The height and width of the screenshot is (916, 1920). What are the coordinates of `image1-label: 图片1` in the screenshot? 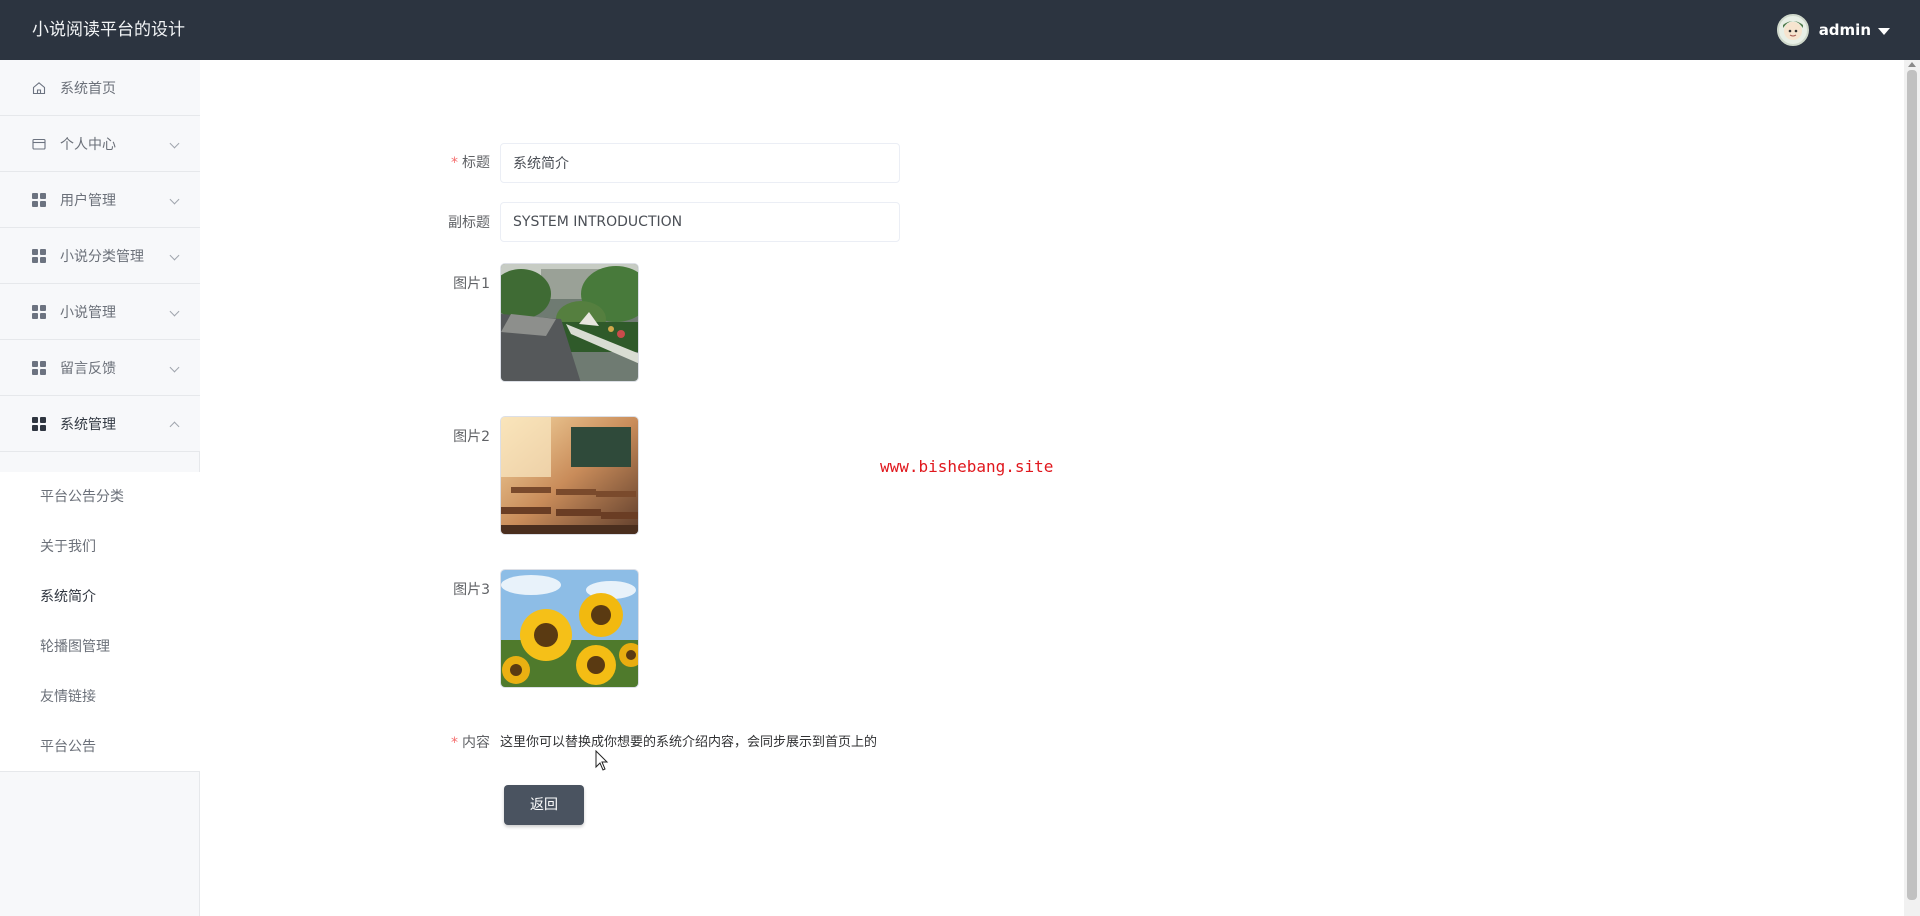 It's located at (471, 284).